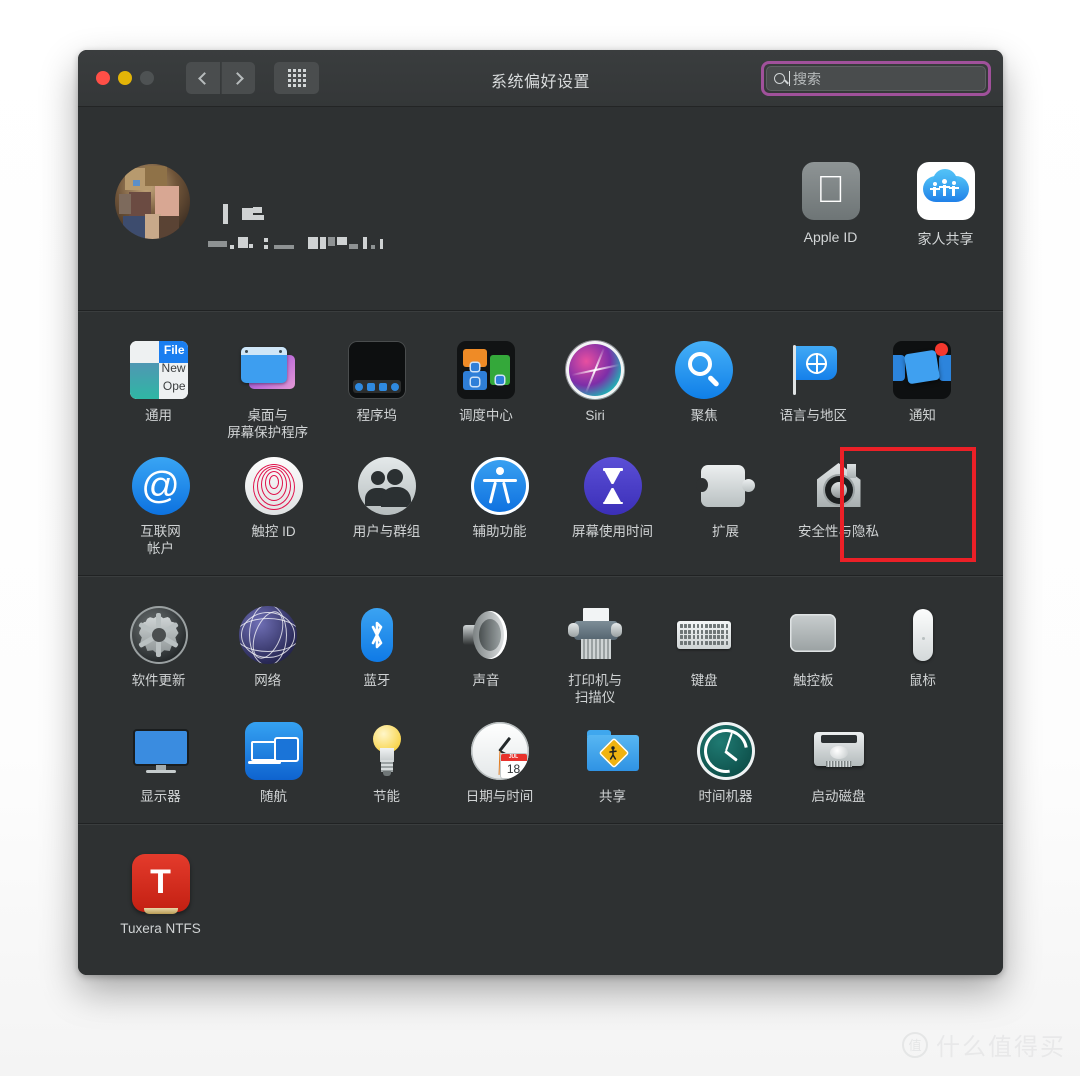 This screenshot has width=1080, height=1076. I want to click on pref-item-mouse: 鼠标, so click(922, 651).